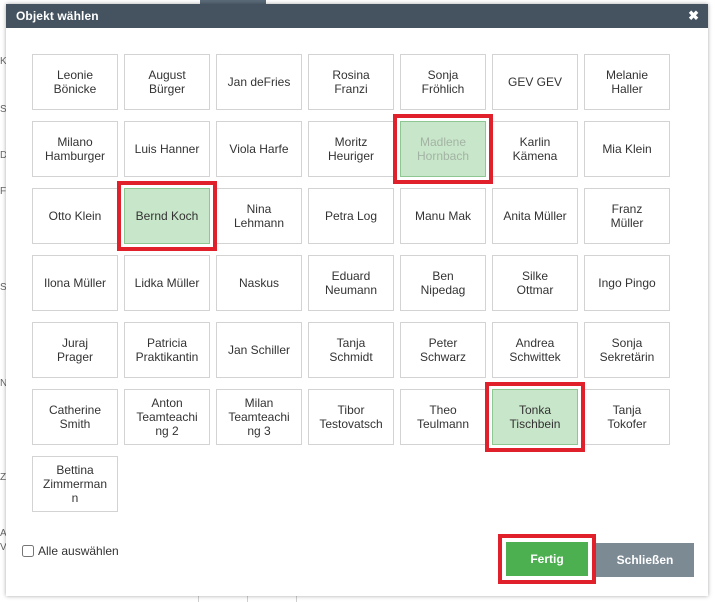  I want to click on object-tile: Karlin Kämena, so click(535, 149).